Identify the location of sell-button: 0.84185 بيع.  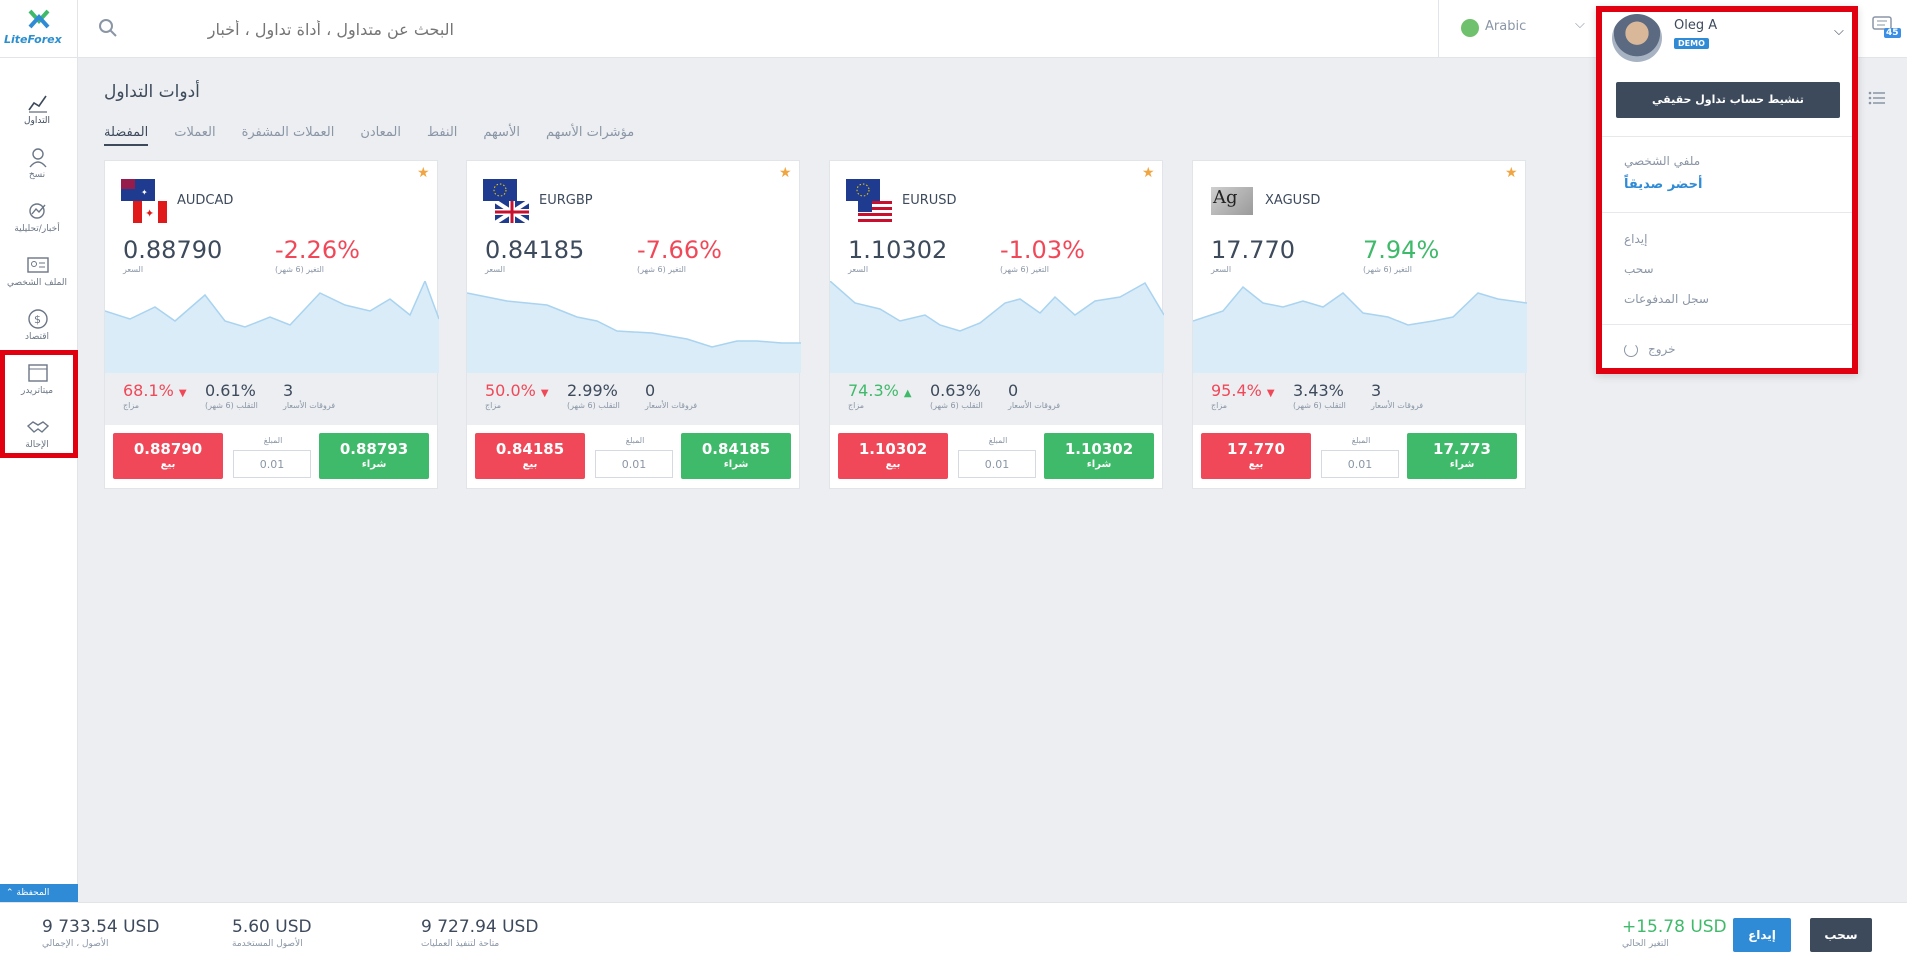
(530, 456).